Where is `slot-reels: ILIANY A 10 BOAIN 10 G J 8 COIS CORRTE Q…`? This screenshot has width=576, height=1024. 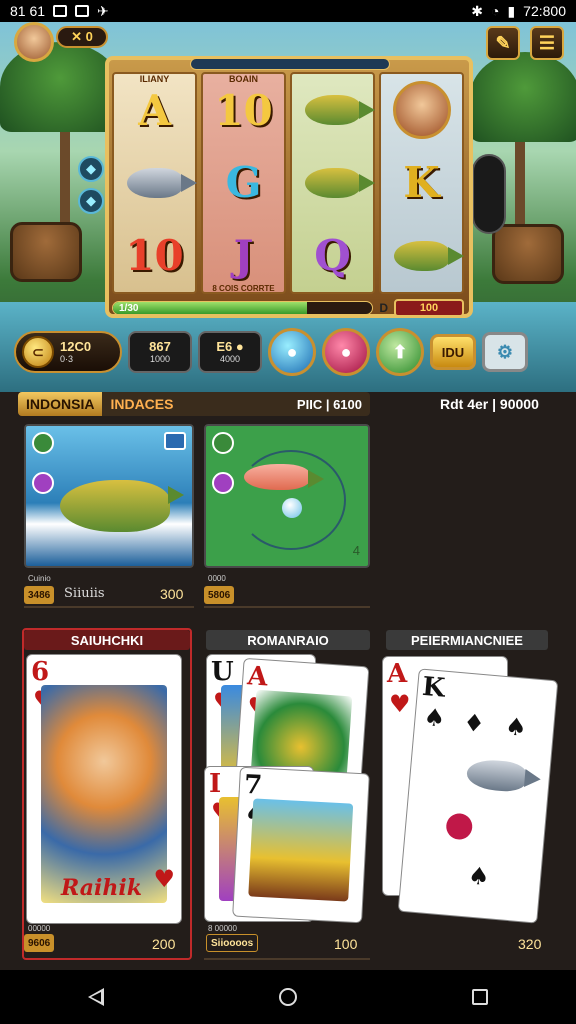 slot-reels: ILIANY A 10 BOAIN 10 G J 8 COIS CORRTE Q… is located at coordinates (288, 183).